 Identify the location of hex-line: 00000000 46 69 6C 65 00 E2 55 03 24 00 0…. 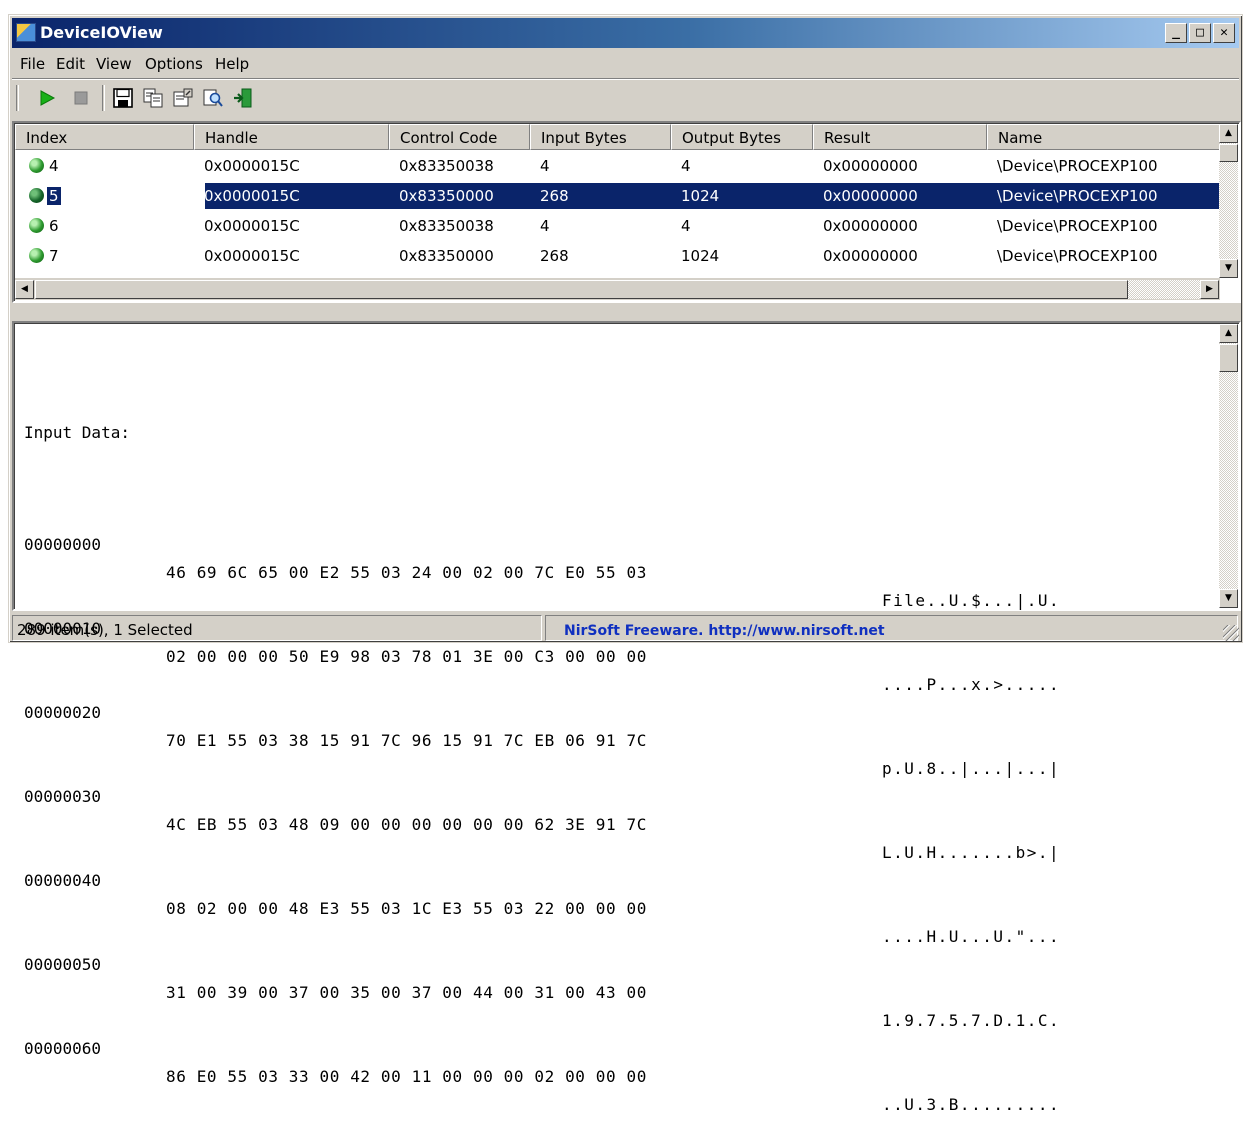
(541, 556).